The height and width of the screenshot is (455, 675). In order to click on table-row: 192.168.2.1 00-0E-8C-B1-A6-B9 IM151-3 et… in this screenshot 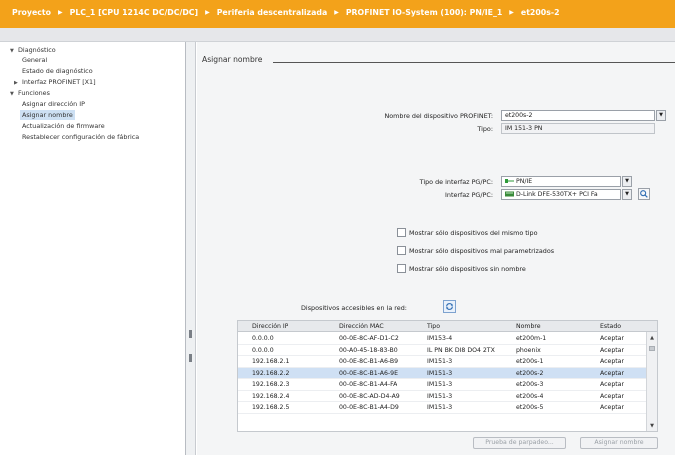, I will do `click(443, 362)`.